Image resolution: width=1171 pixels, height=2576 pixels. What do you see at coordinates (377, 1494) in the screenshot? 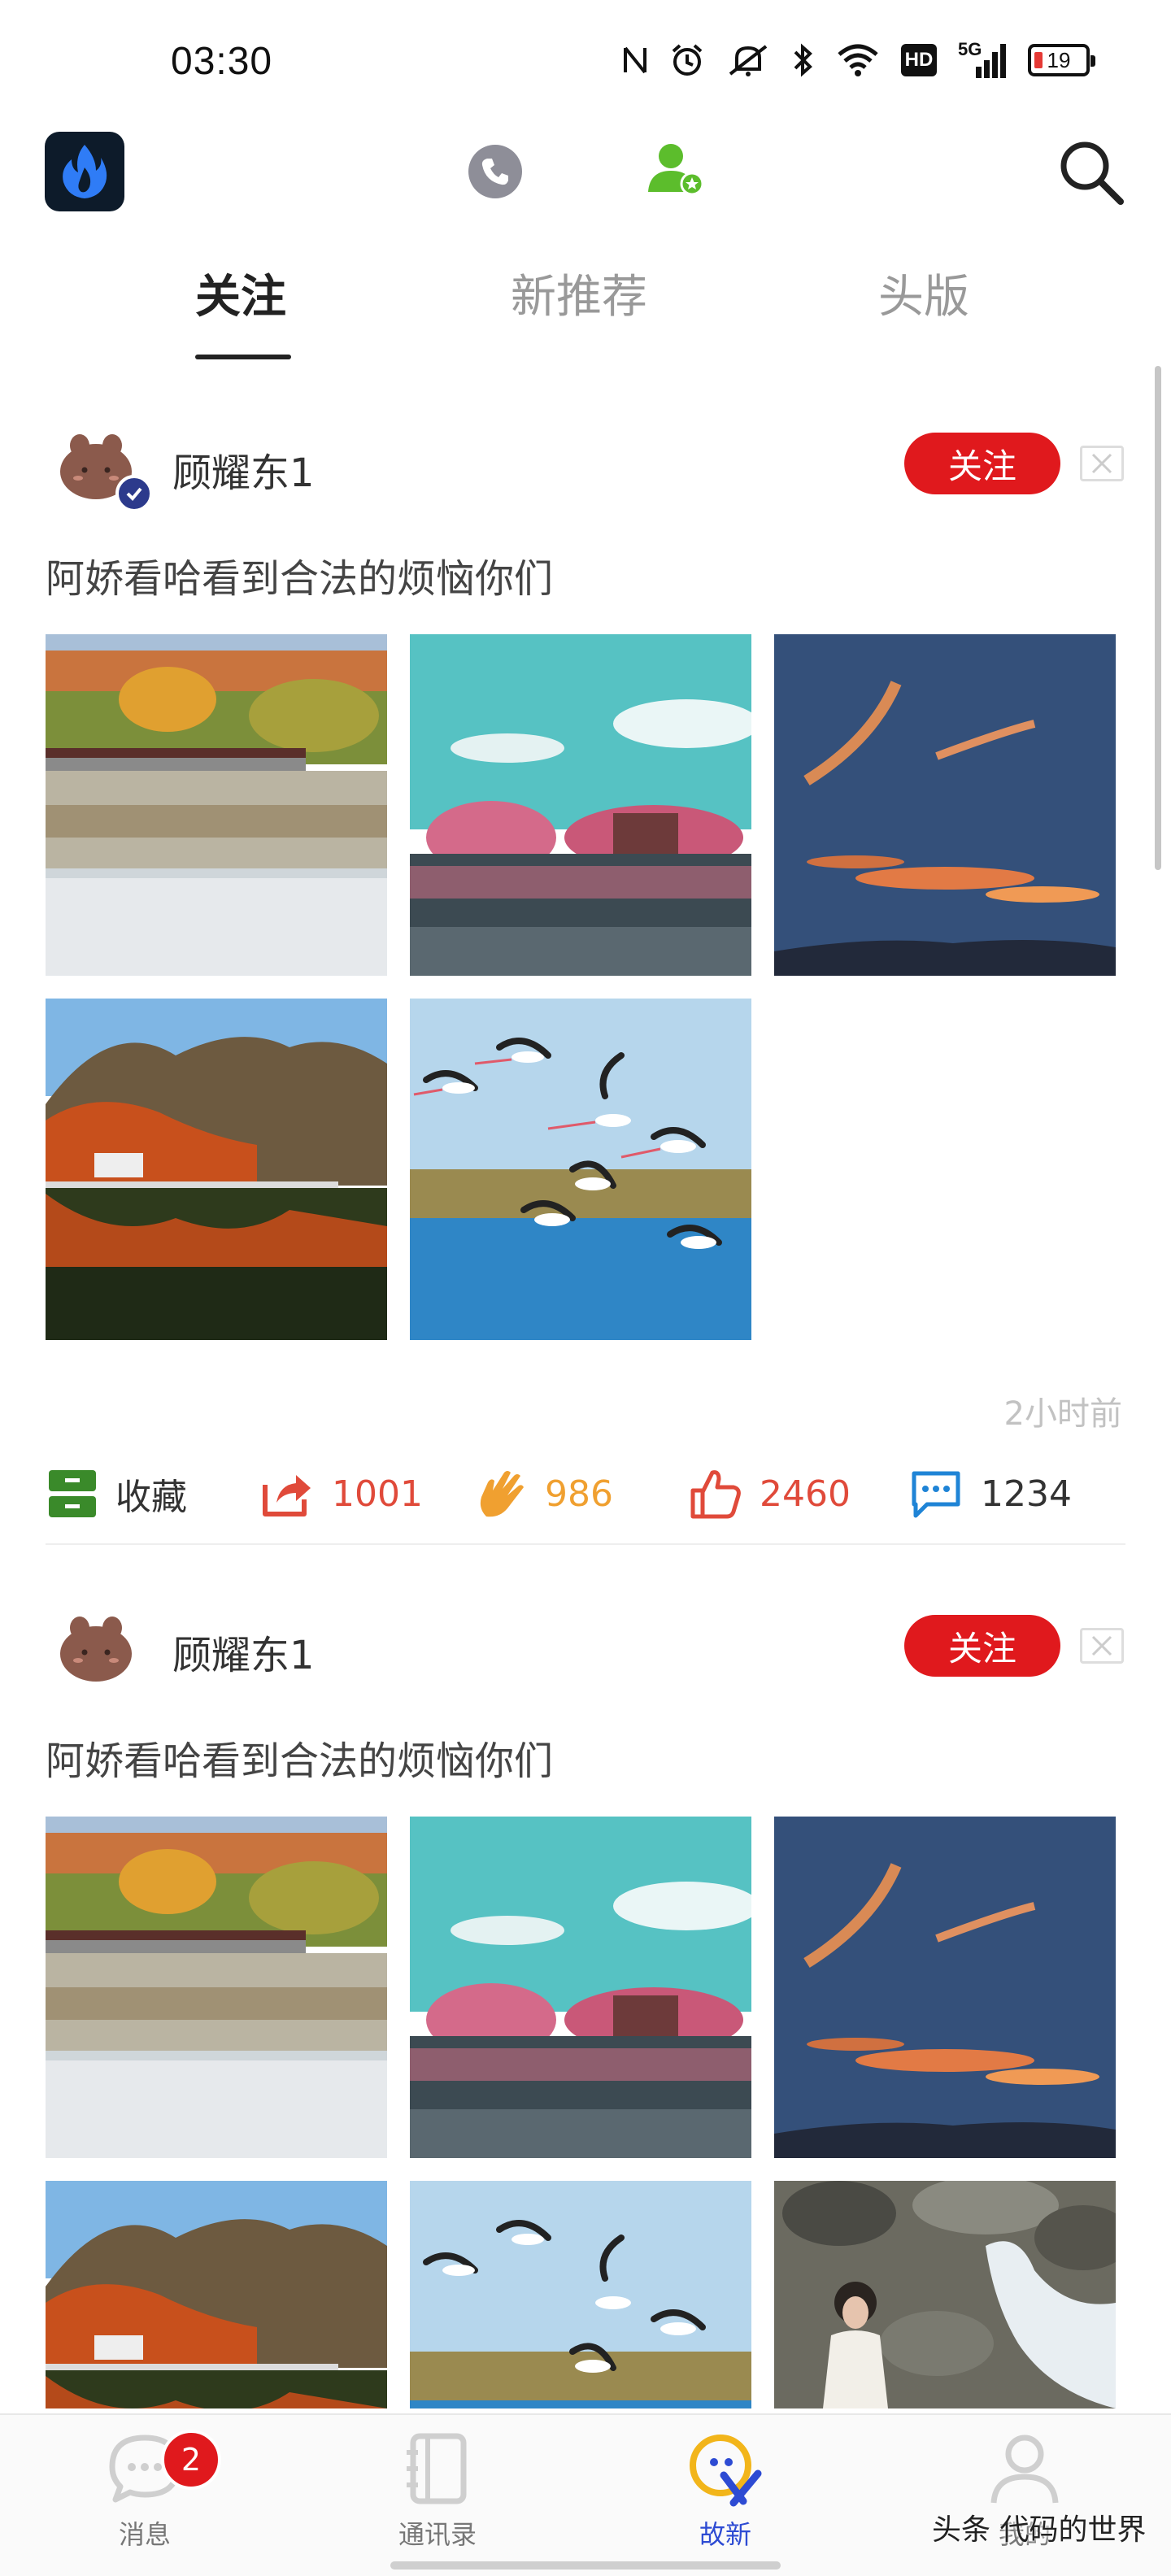
I see `share-count: 1001` at bounding box center [377, 1494].